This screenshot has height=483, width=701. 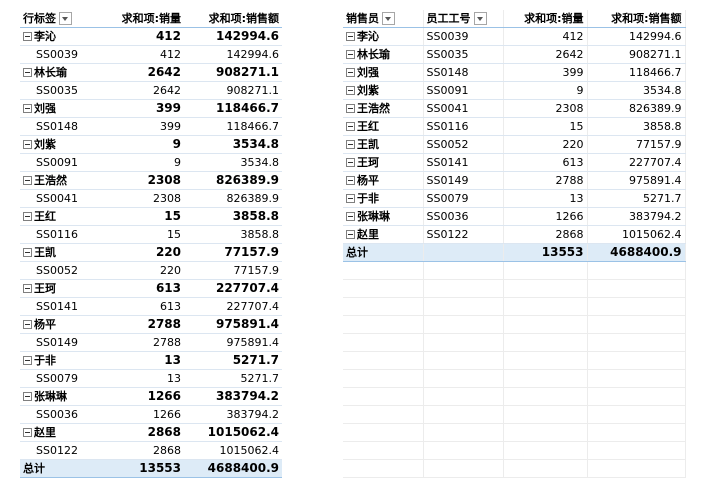 I want to click on employee-id: SS0036, so click(x=463, y=216).